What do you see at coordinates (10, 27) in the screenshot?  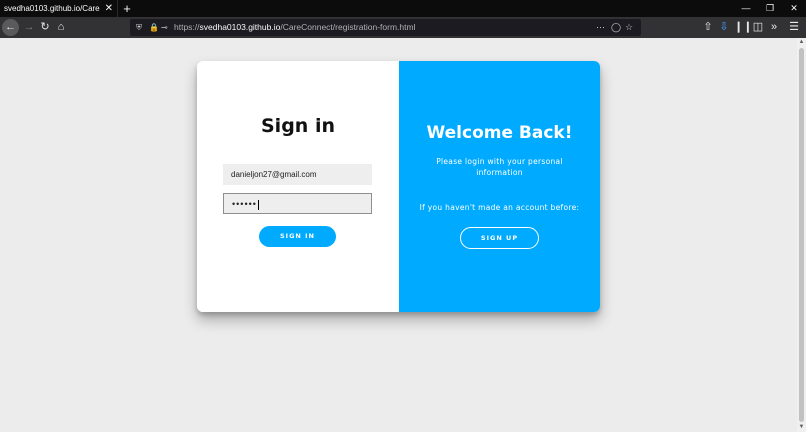 I see `back-icon: ←` at bounding box center [10, 27].